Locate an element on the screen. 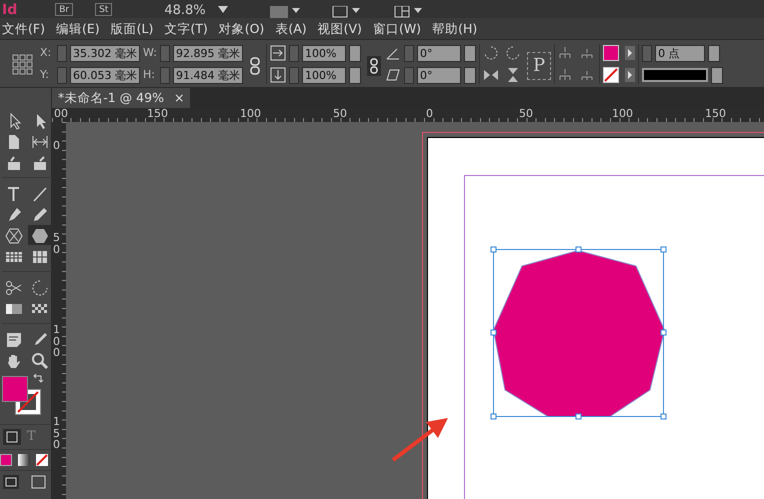 The image size is (764, 499). note-icon is located at coordinates (14, 339).